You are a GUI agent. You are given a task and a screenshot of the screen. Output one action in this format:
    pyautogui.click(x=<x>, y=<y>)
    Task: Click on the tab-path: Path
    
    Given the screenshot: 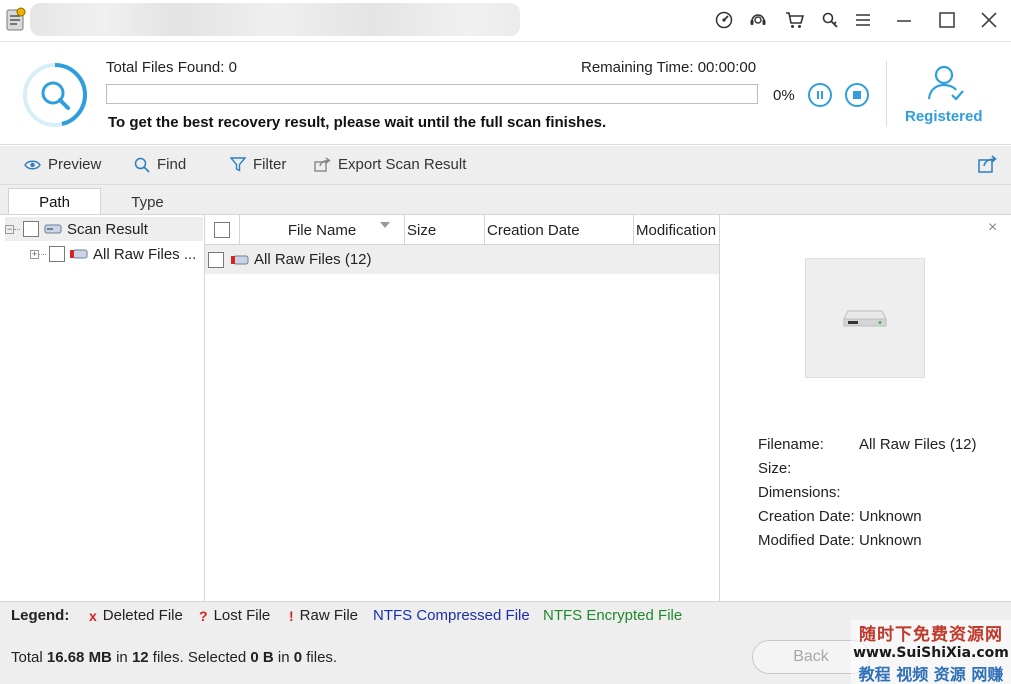 What is the action you would take?
    pyautogui.click(x=54, y=202)
    